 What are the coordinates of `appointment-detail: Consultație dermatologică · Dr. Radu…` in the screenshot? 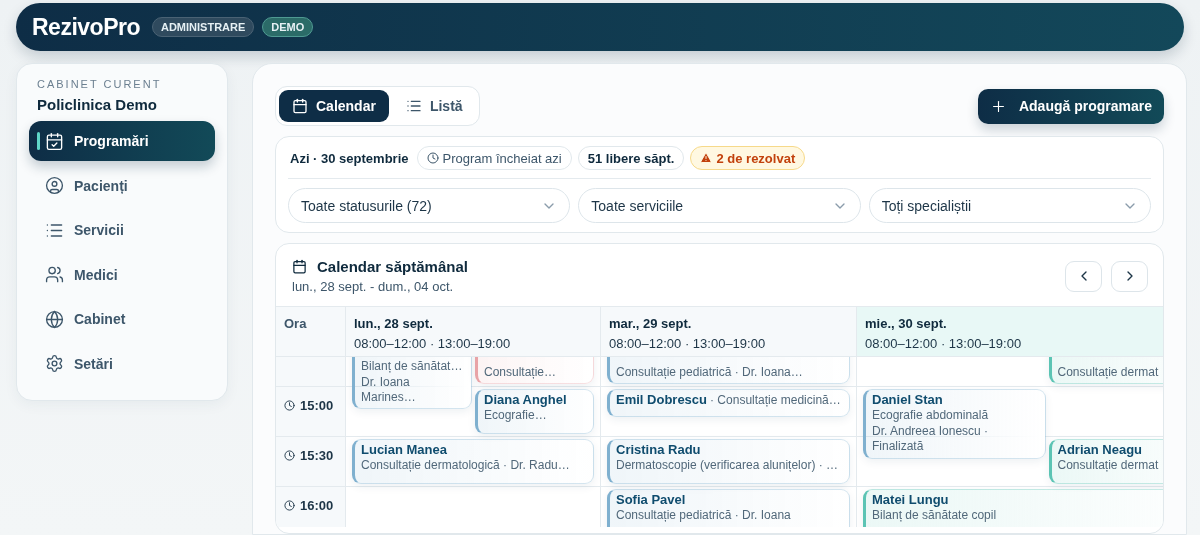 It's located at (466, 465).